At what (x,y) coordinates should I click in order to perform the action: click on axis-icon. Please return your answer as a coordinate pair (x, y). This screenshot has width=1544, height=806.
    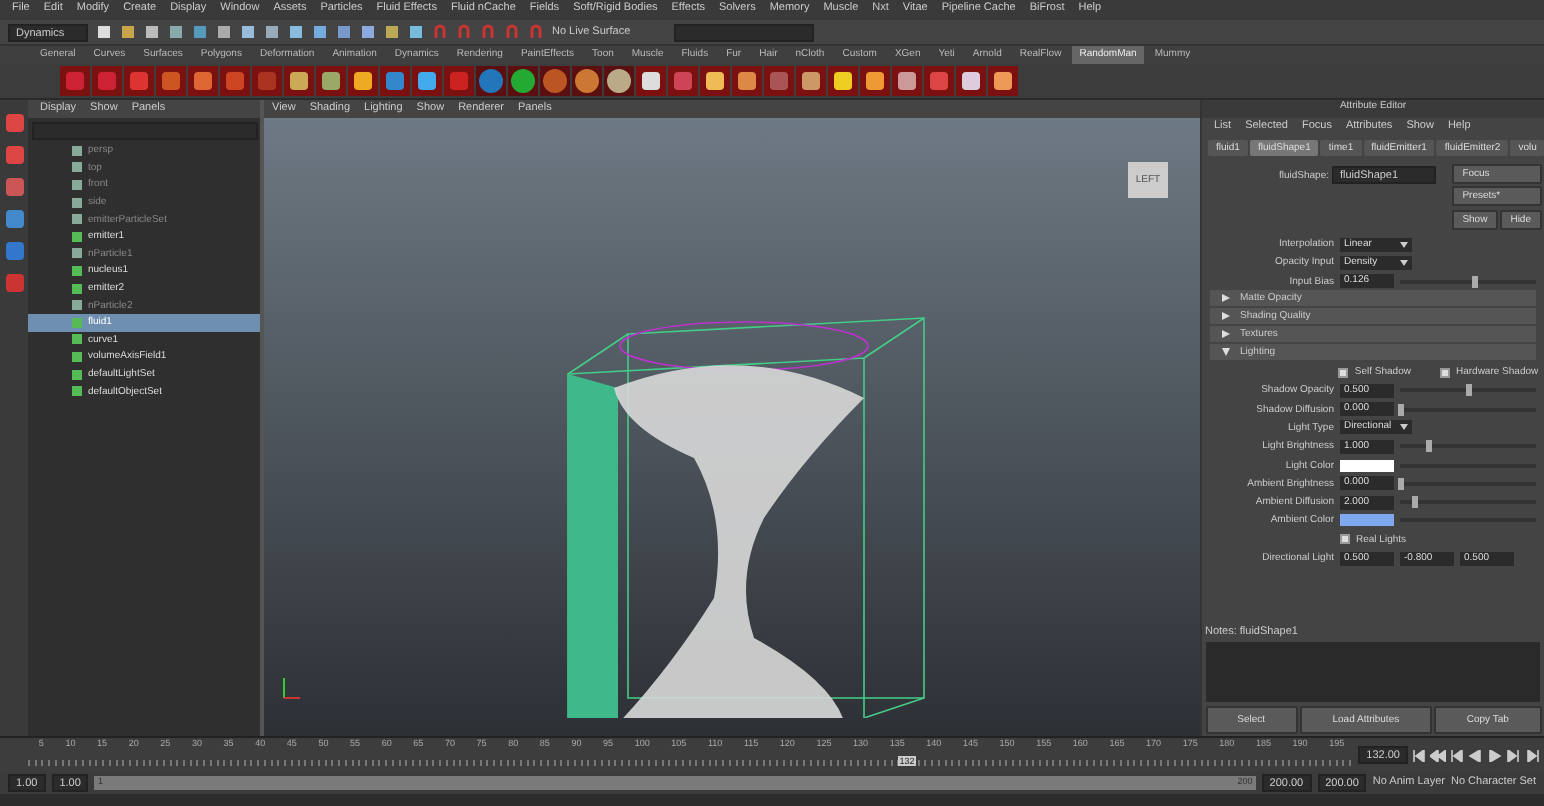
    Looking at the image, I should click on (292, 688).